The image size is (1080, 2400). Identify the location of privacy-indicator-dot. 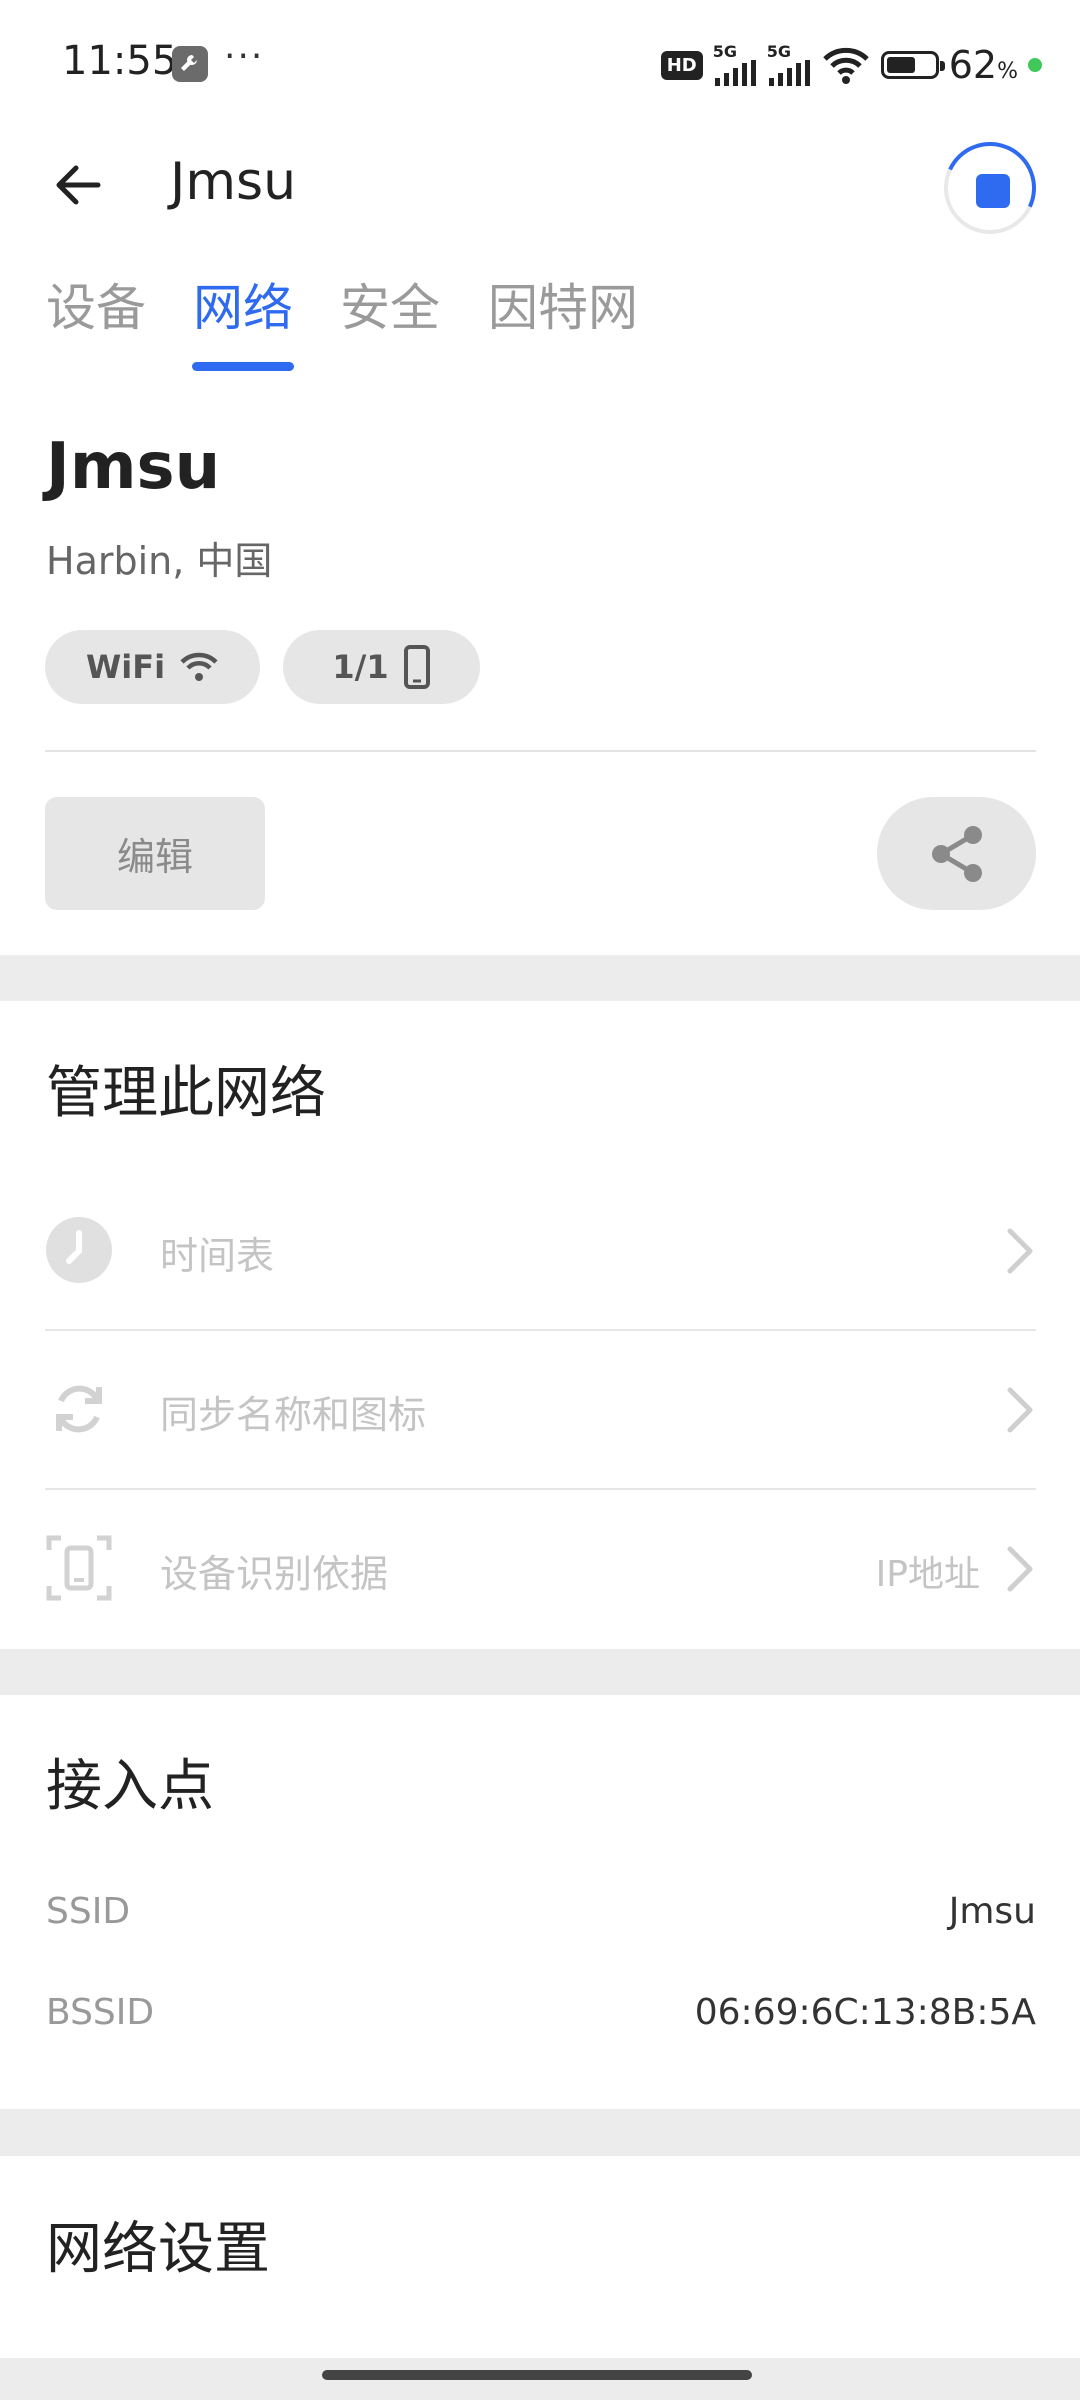
(1035, 65).